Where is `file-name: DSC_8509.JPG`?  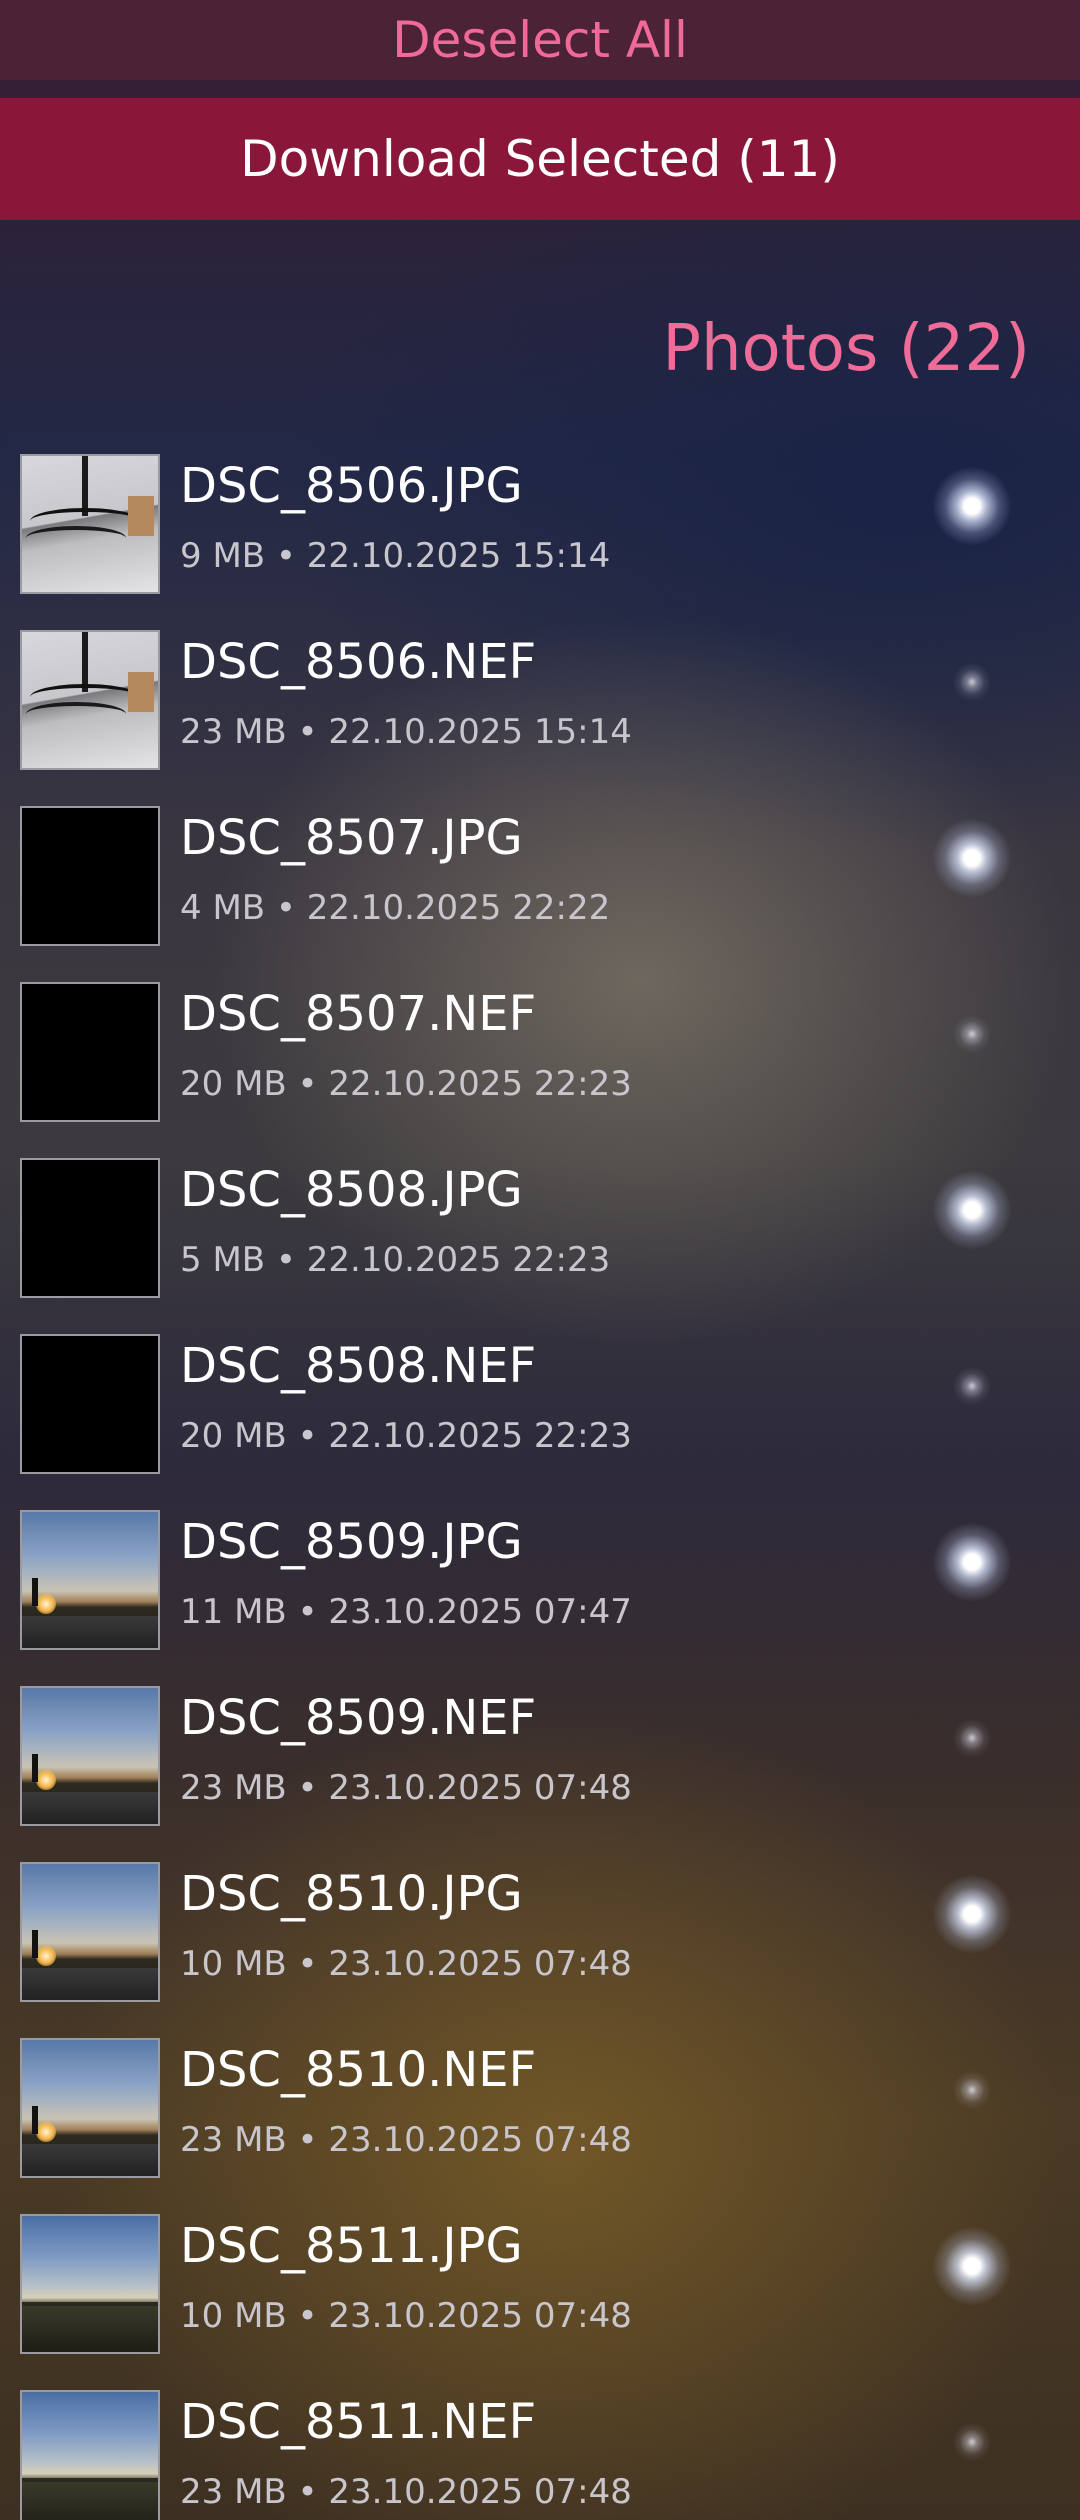
file-name: DSC_8509.JPG is located at coordinates (351, 1542).